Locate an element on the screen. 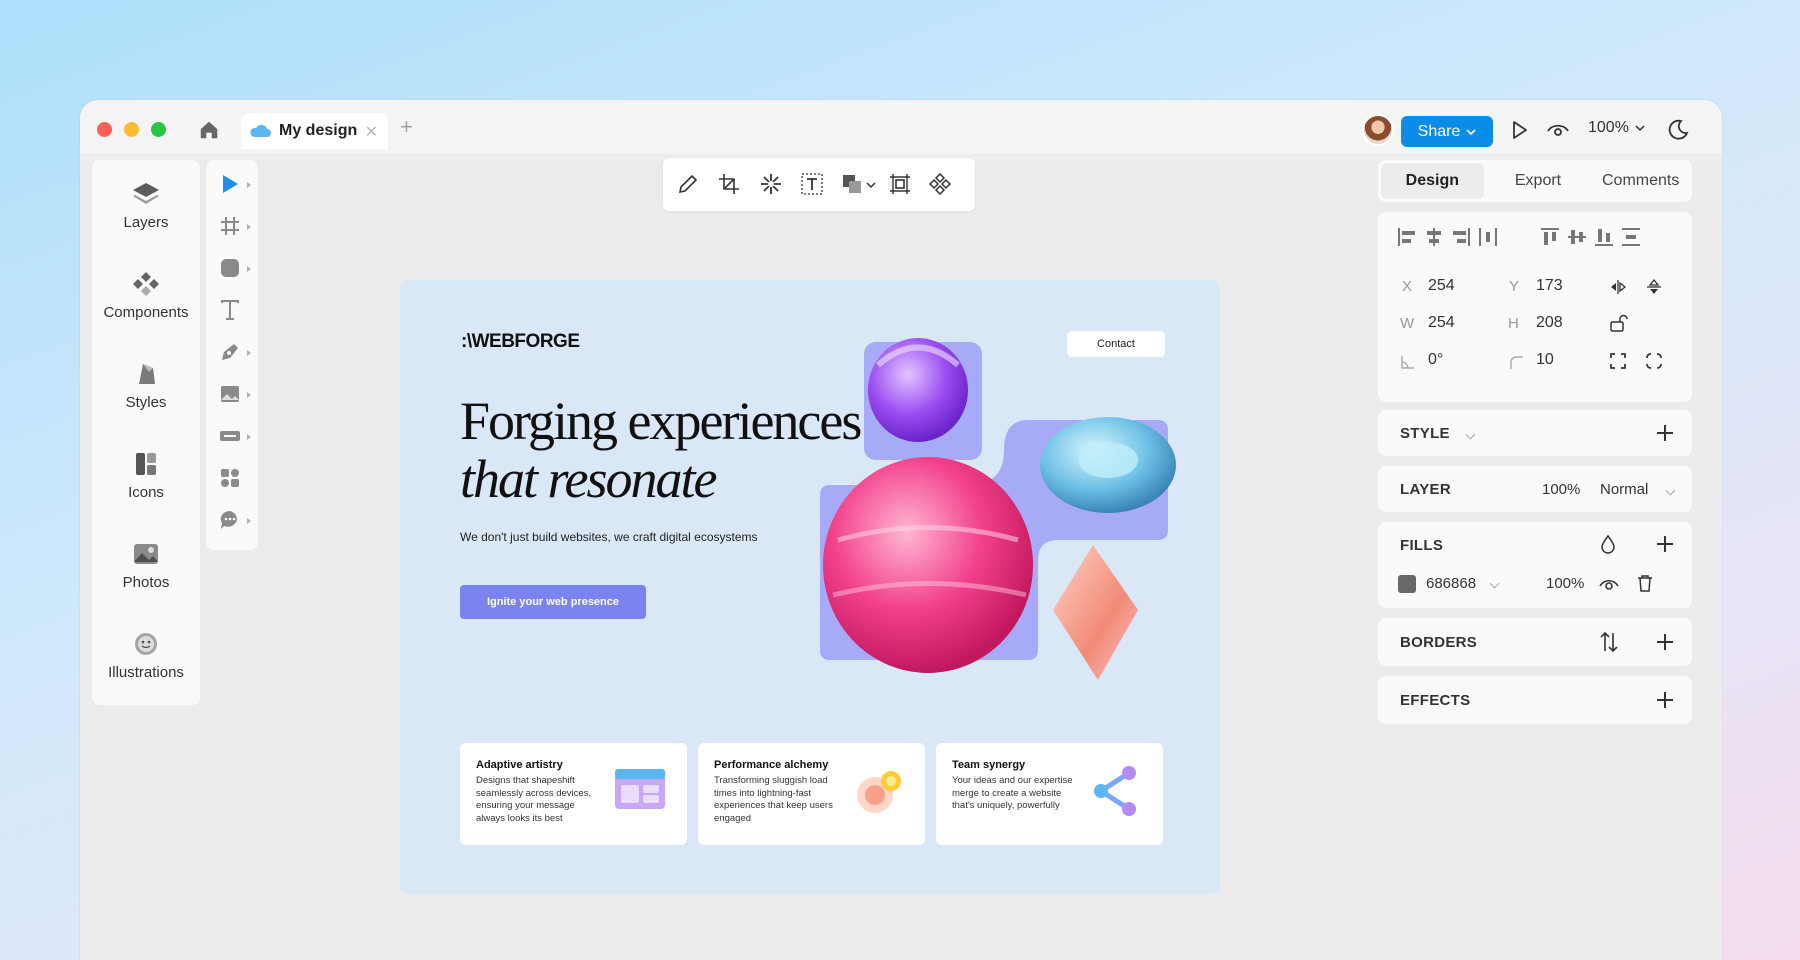 Image resolution: width=1800 pixels, height=960 pixels. align-center-v-icon is located at coordinates (1577, 237).